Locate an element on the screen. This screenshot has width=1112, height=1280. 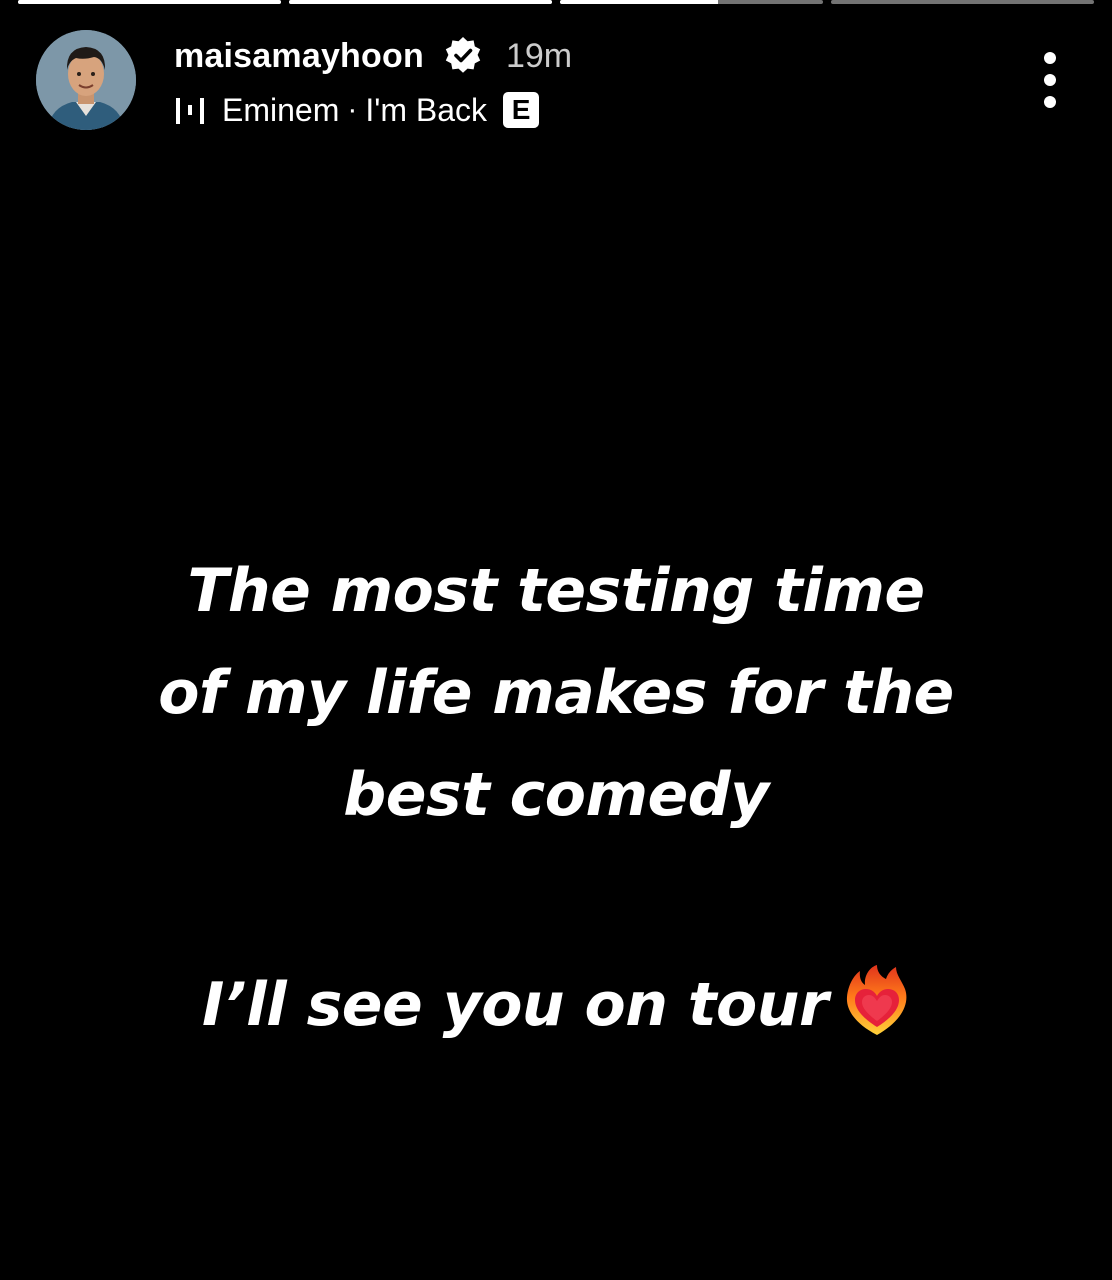
story-text-line-1: The most testing time is located at coordinates (556, 591).